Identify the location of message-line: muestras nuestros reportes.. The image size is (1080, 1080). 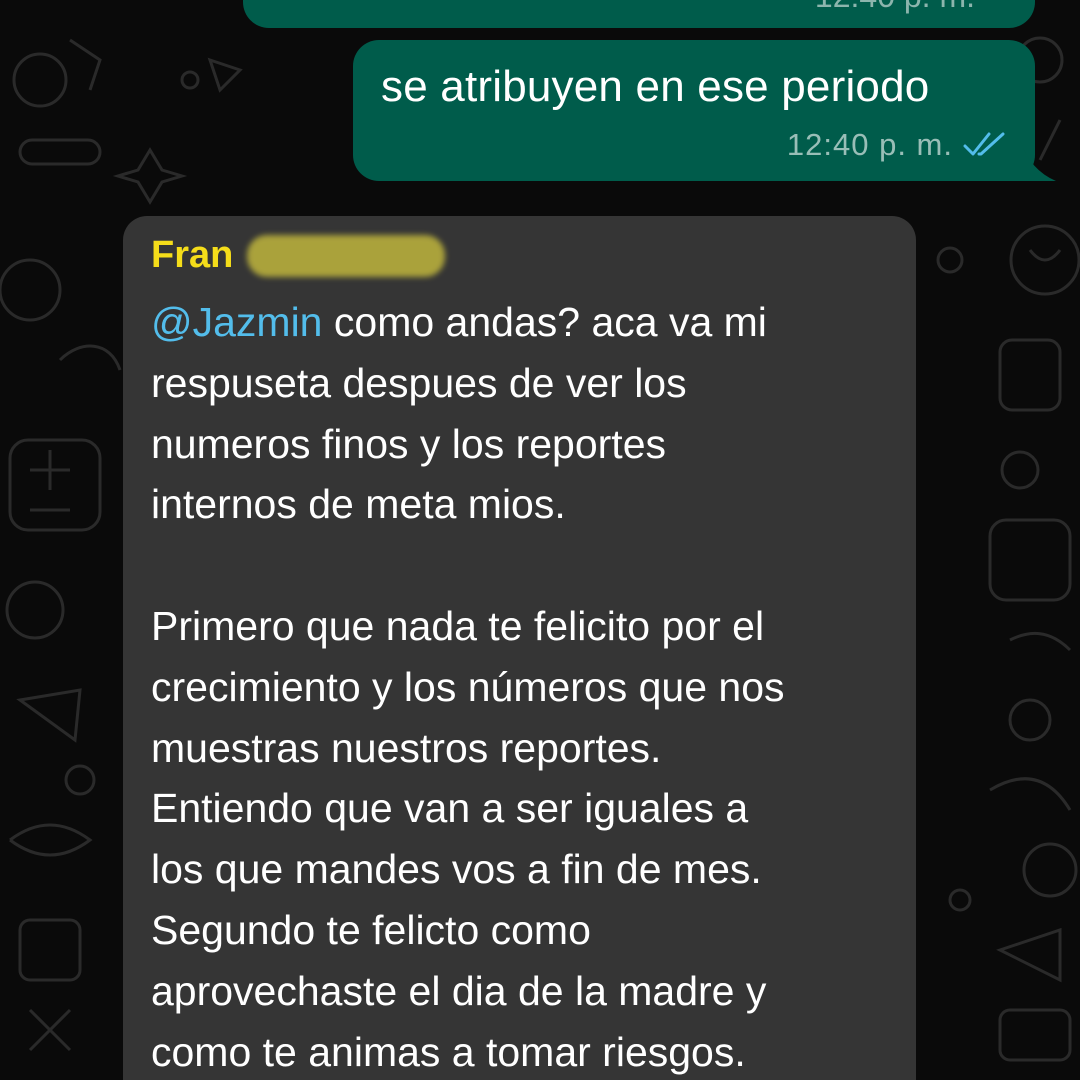
(406, 747).